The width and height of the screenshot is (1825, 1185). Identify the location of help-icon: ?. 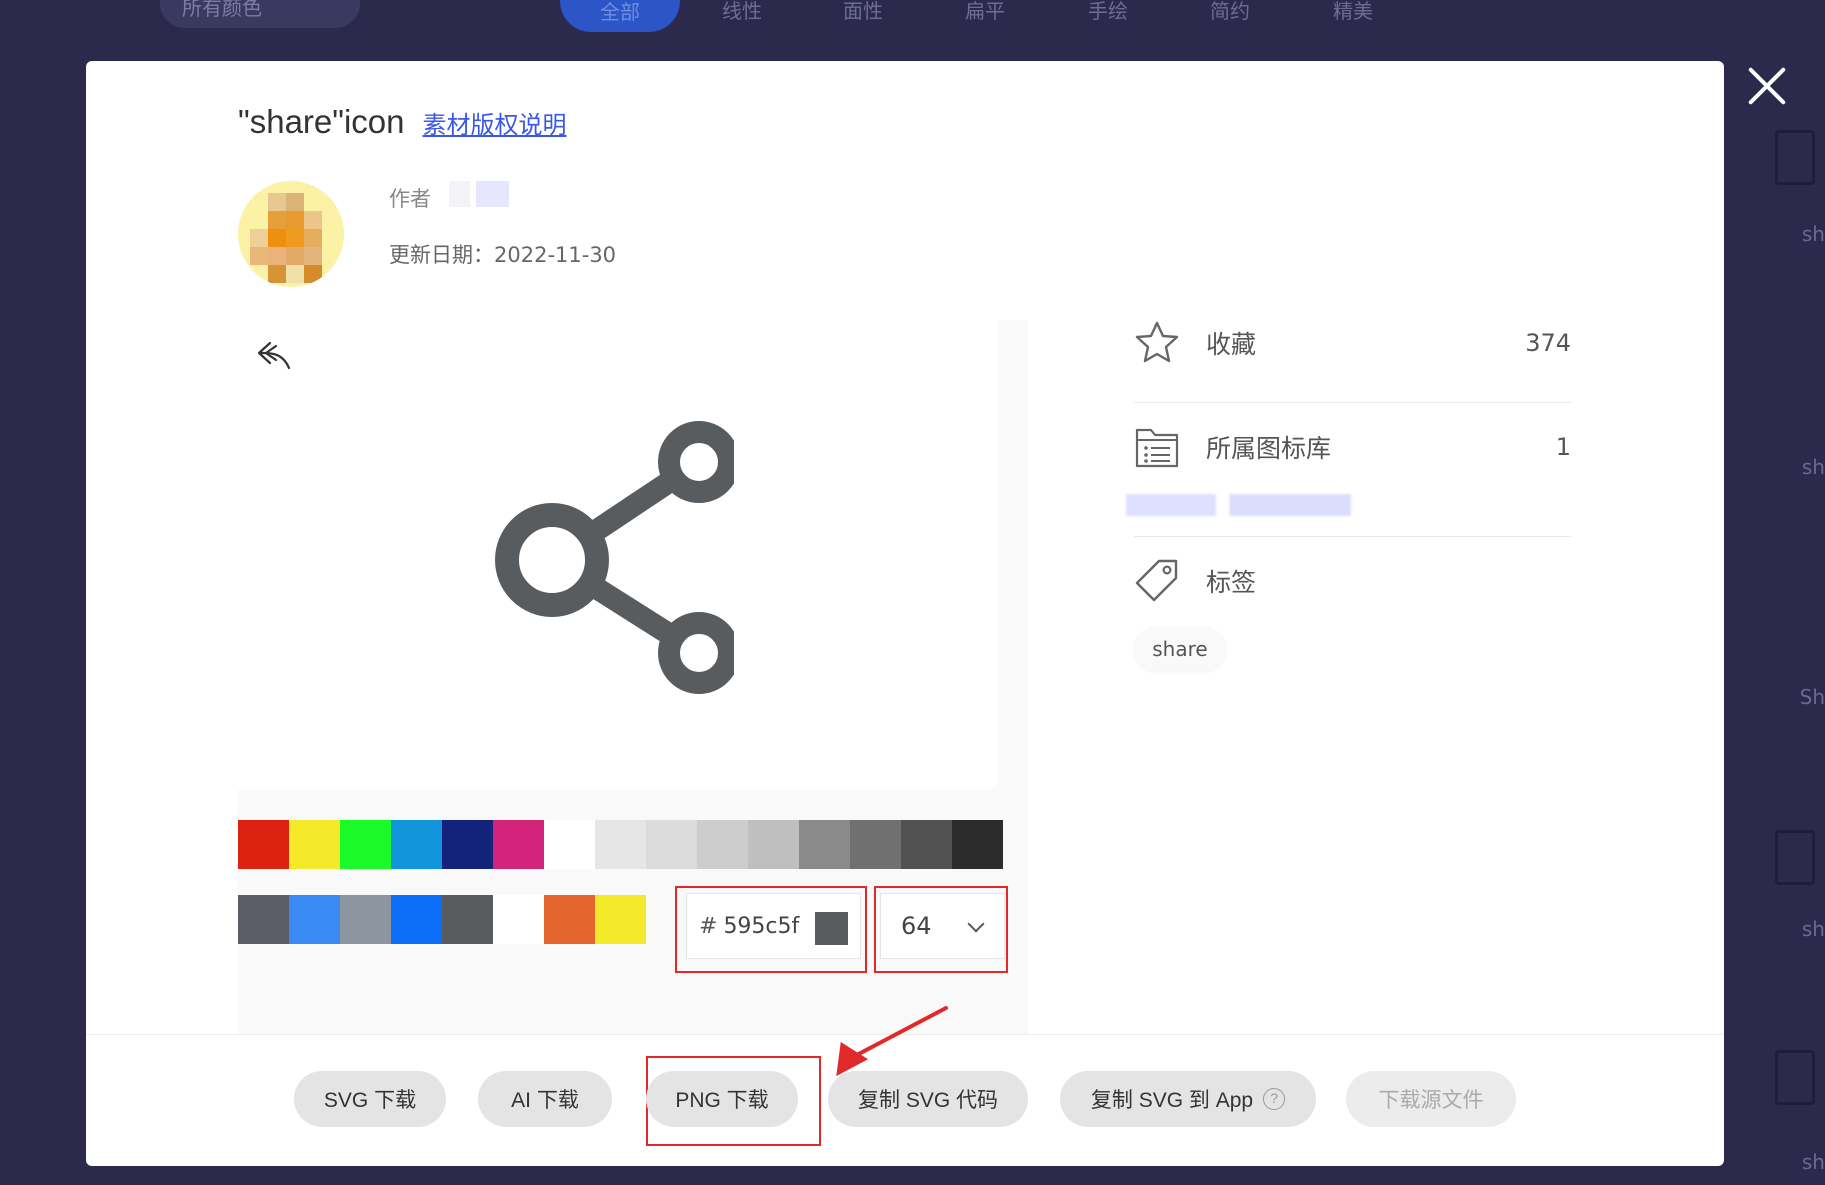
(1274, 1099).